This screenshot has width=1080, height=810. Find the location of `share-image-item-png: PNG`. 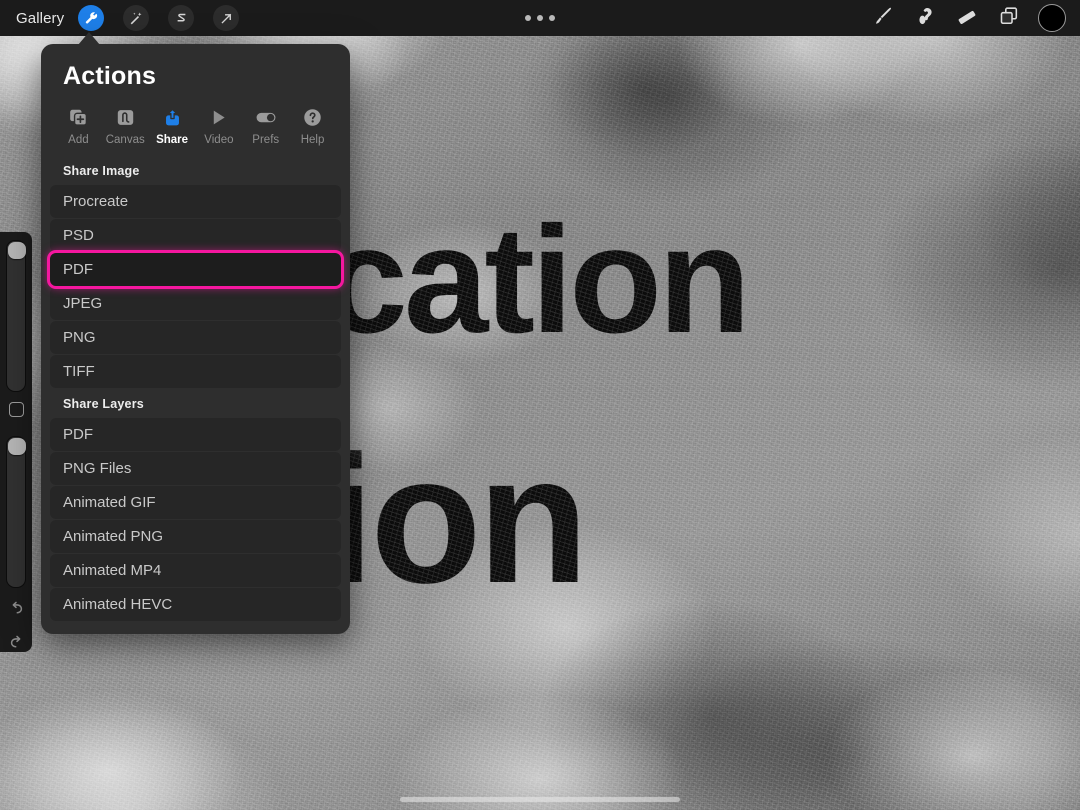

share-image-item-png: PNG is located at coordinates (195, 337).